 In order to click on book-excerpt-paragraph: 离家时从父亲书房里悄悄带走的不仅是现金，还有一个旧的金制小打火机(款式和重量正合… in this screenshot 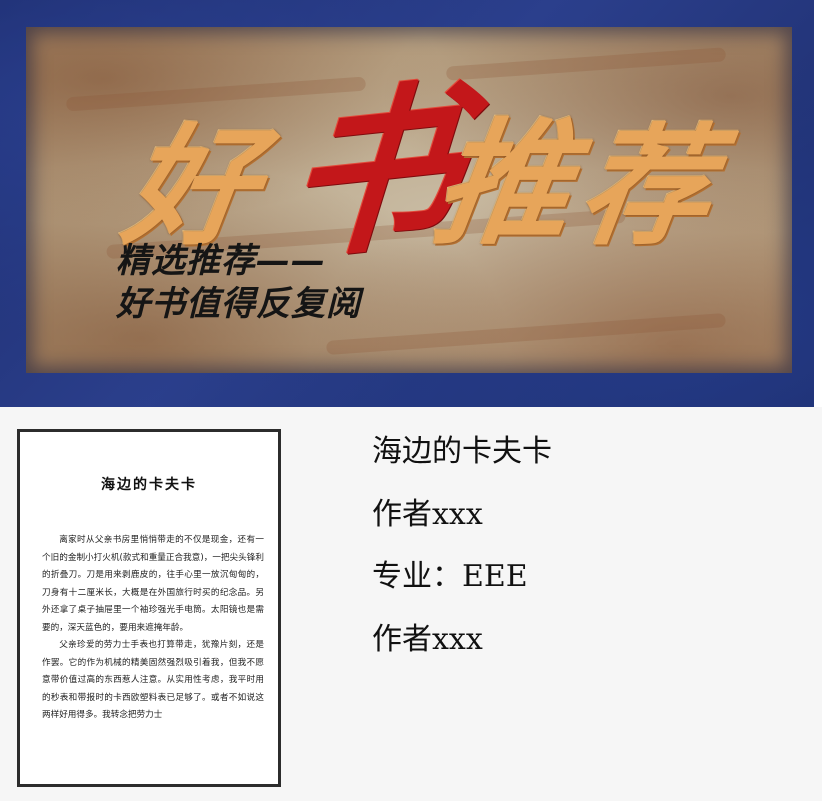, I will do `click(153, 584)`.